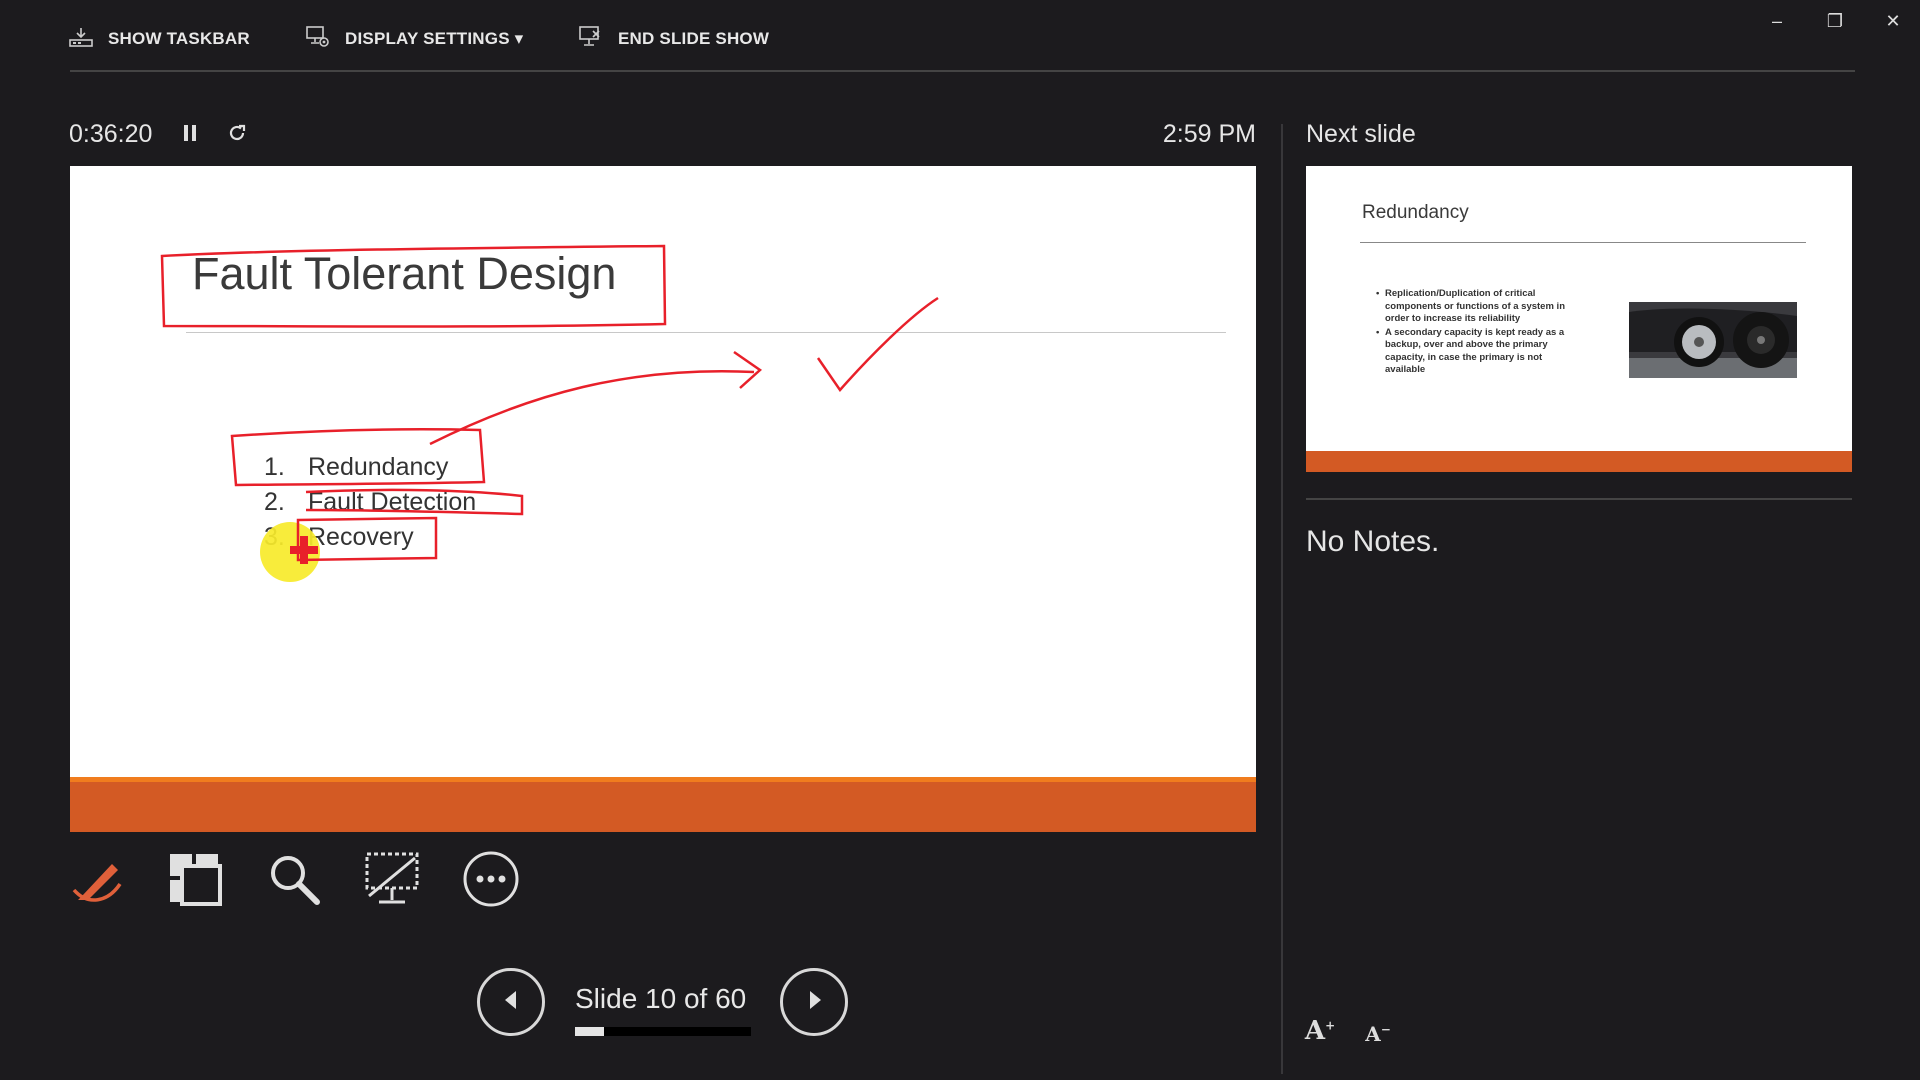  I want to click on font-increase-icon: A+, so click(1320, 1031).